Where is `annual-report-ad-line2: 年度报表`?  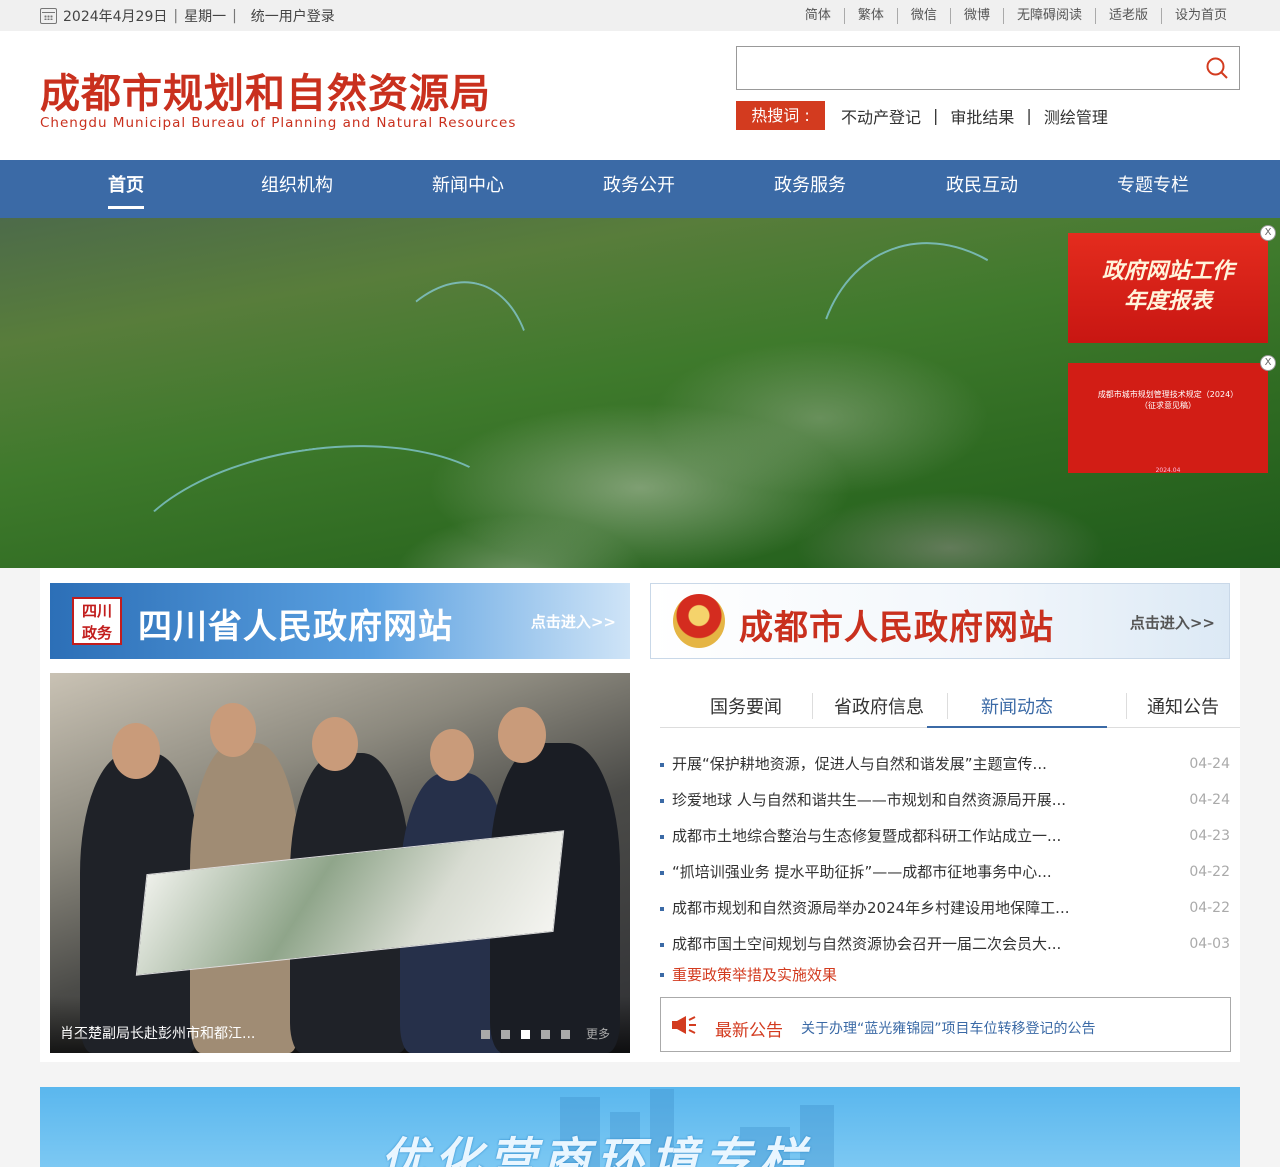 annual-report-ad-line2: 年度报表 is located at coordinates (1167, 301).